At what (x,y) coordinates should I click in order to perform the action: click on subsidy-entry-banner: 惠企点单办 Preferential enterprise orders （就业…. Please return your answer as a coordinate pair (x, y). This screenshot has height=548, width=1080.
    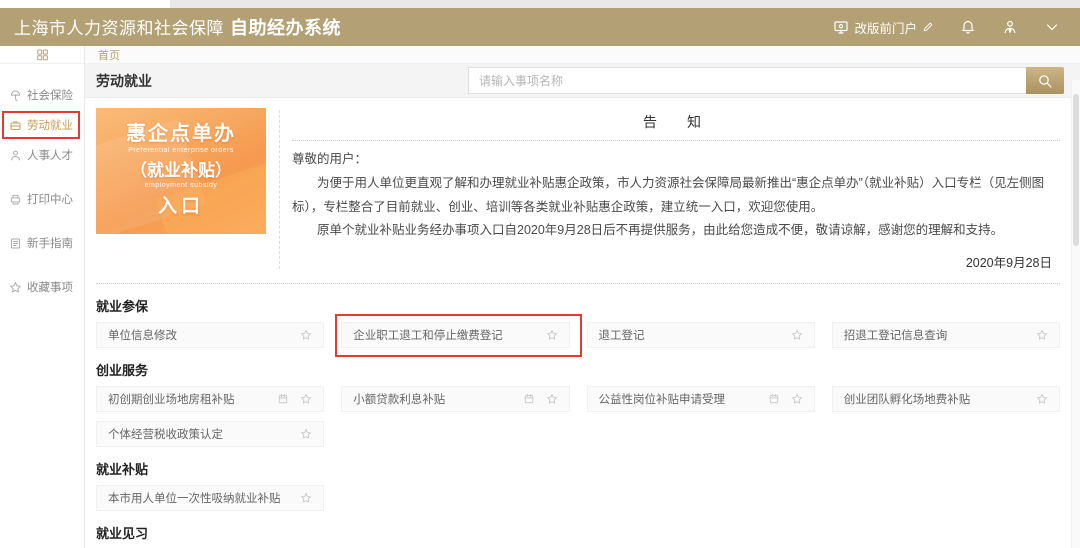
    Looking at the image, I should click on (181, 171).